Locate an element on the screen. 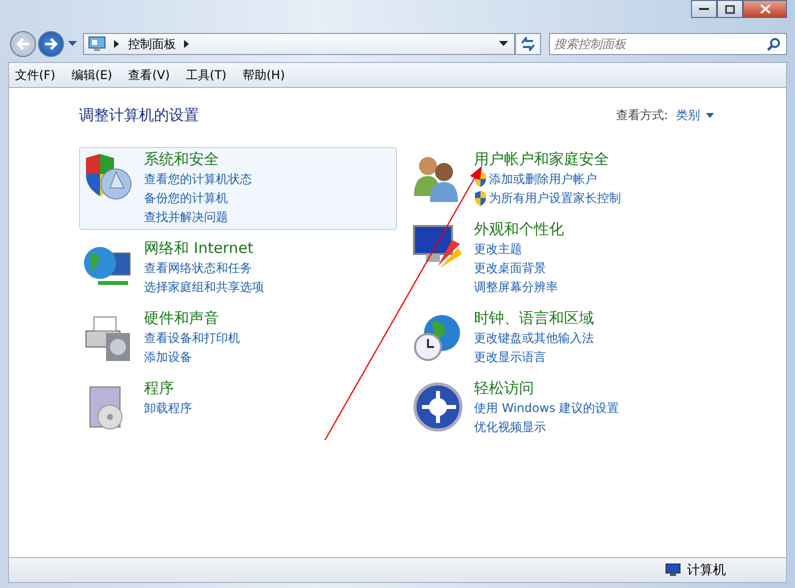  refresh-button is located at coordinates (528, 44).